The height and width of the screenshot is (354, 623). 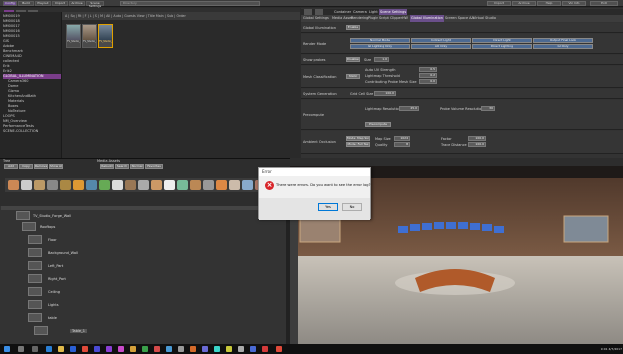 I want to click on subtab-clipper: Clipper, so click(x=396, y=18).